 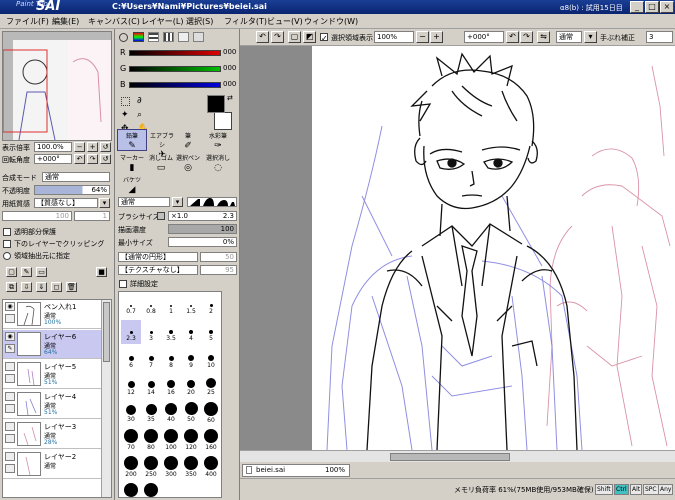 What do you see at coordinates (161, 162) in the screenshot?
I see `tool-eraser: 消しゴム ▭` at bounding box center [161, 162].